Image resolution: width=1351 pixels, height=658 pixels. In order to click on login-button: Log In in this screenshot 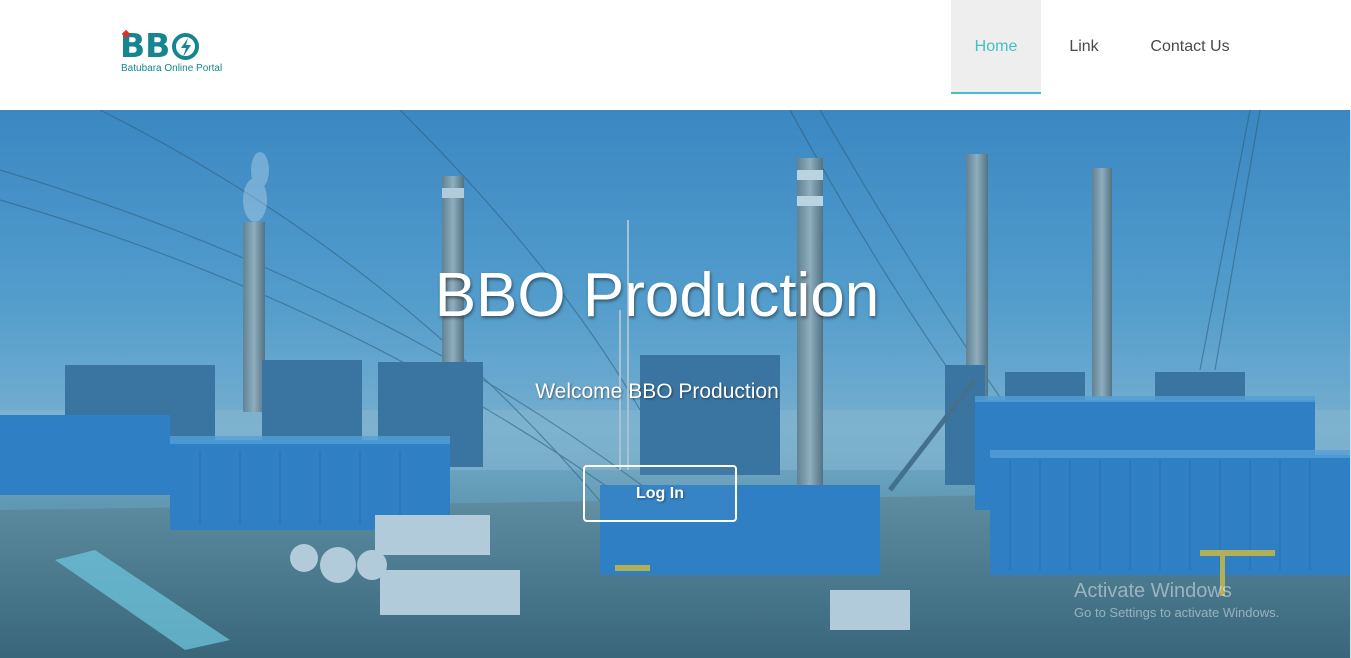, I will do `click(660, 493)`.